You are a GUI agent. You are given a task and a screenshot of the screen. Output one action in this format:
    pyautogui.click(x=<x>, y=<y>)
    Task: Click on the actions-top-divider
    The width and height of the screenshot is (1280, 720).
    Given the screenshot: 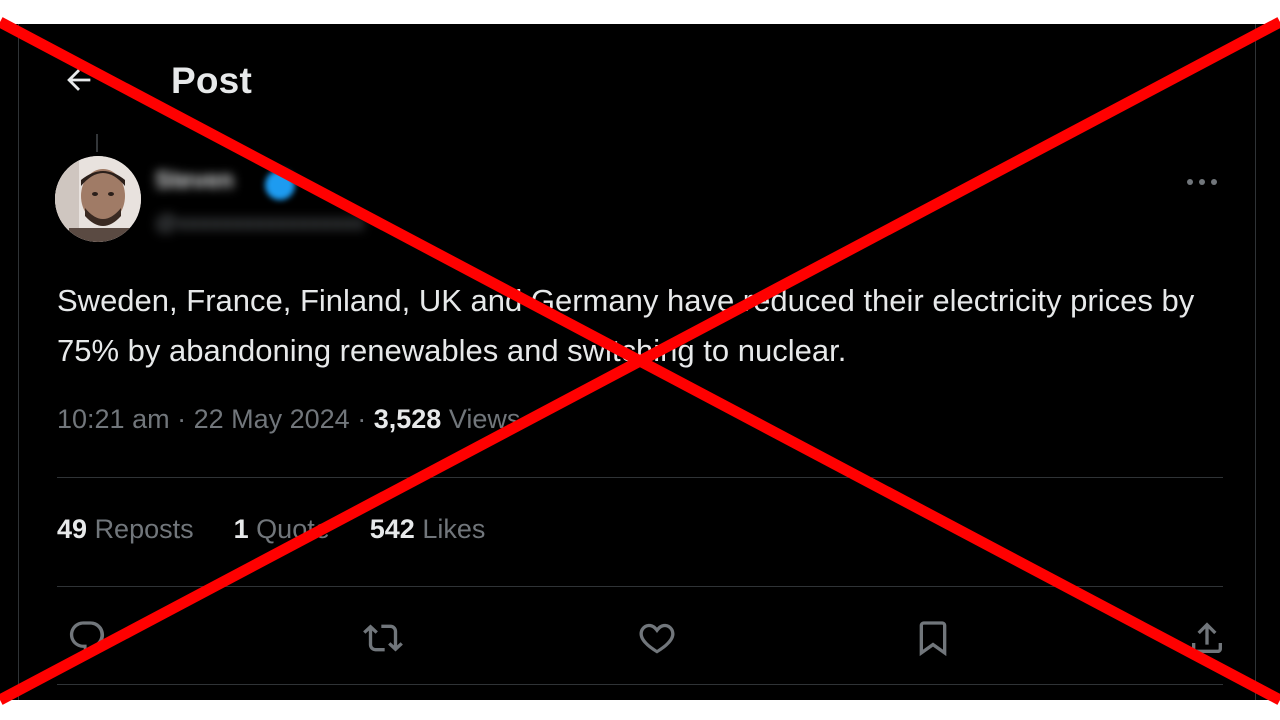 What is the action you would take?
    pyautogui.click(x=640, y=586)
    